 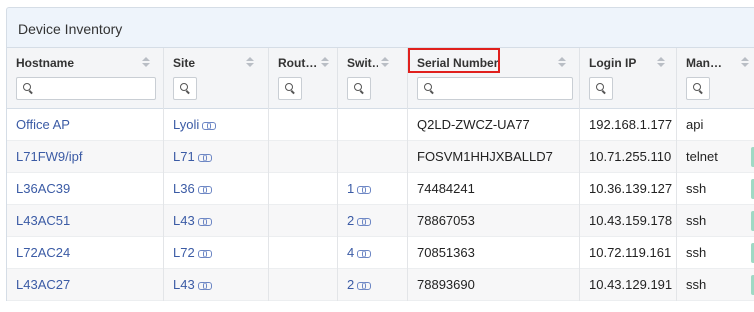 I want to click on cell-login_ip: 10.72.119.161, so click(x=627, y=253).